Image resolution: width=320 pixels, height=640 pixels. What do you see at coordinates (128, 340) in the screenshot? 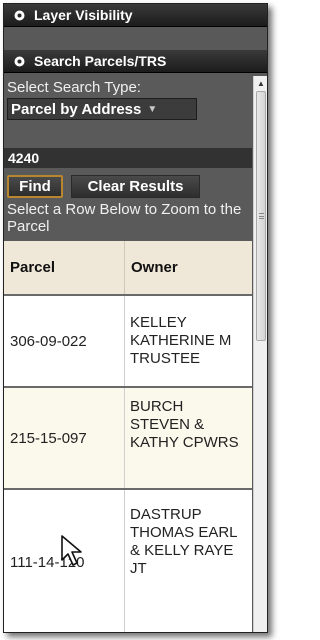
I see `table-row: 306-09-022 KELLEY KATHERINE M TRUSTEE` at bounding box center [128, 340].